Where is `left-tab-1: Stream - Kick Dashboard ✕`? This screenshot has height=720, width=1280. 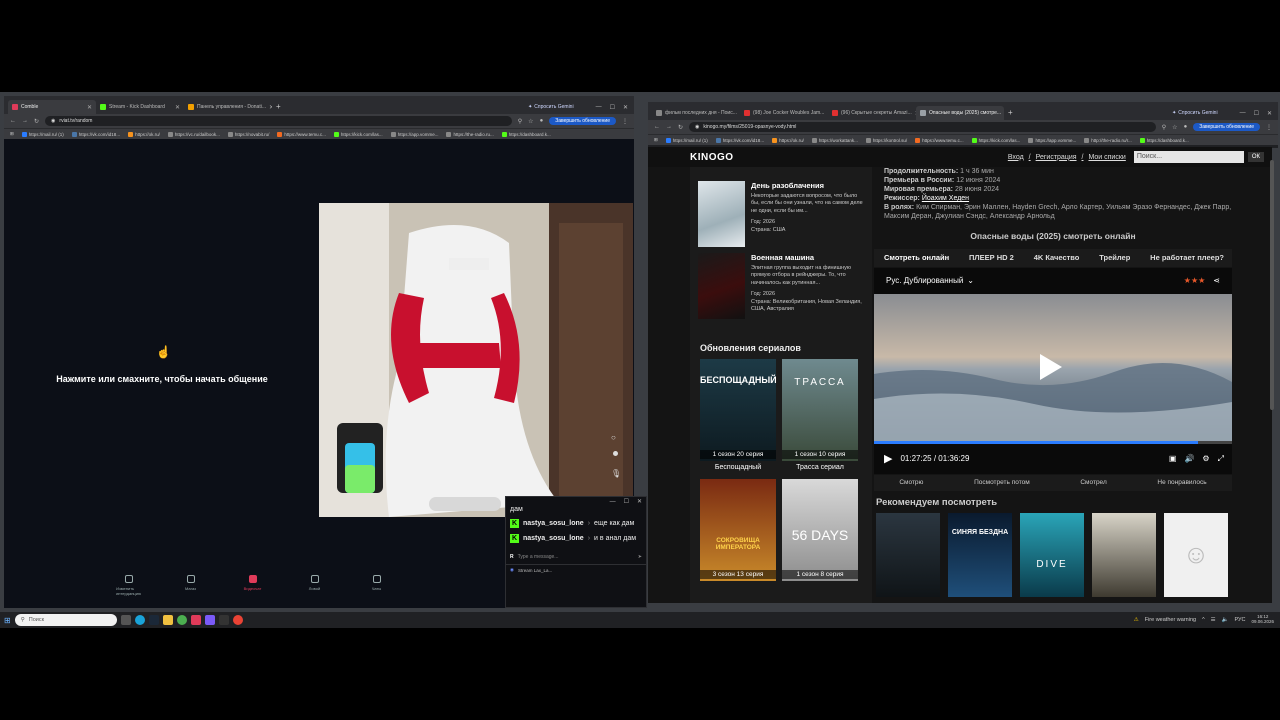 left-tab-1: Stream - Kick Dashboard ✕ is located at coordinates (140, 107).